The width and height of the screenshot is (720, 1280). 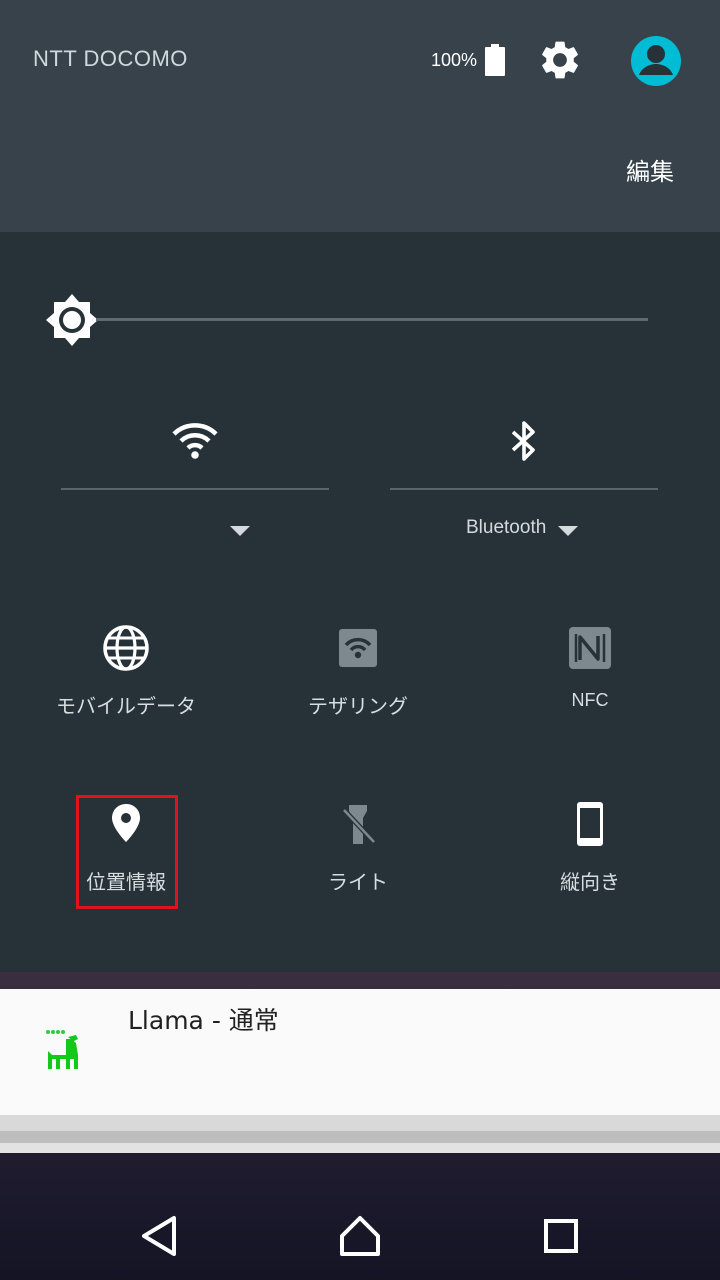 What do you see at coordinates (495, 60) in the screenshot?
I see `battery-icon` at bounding box center [495, 60].